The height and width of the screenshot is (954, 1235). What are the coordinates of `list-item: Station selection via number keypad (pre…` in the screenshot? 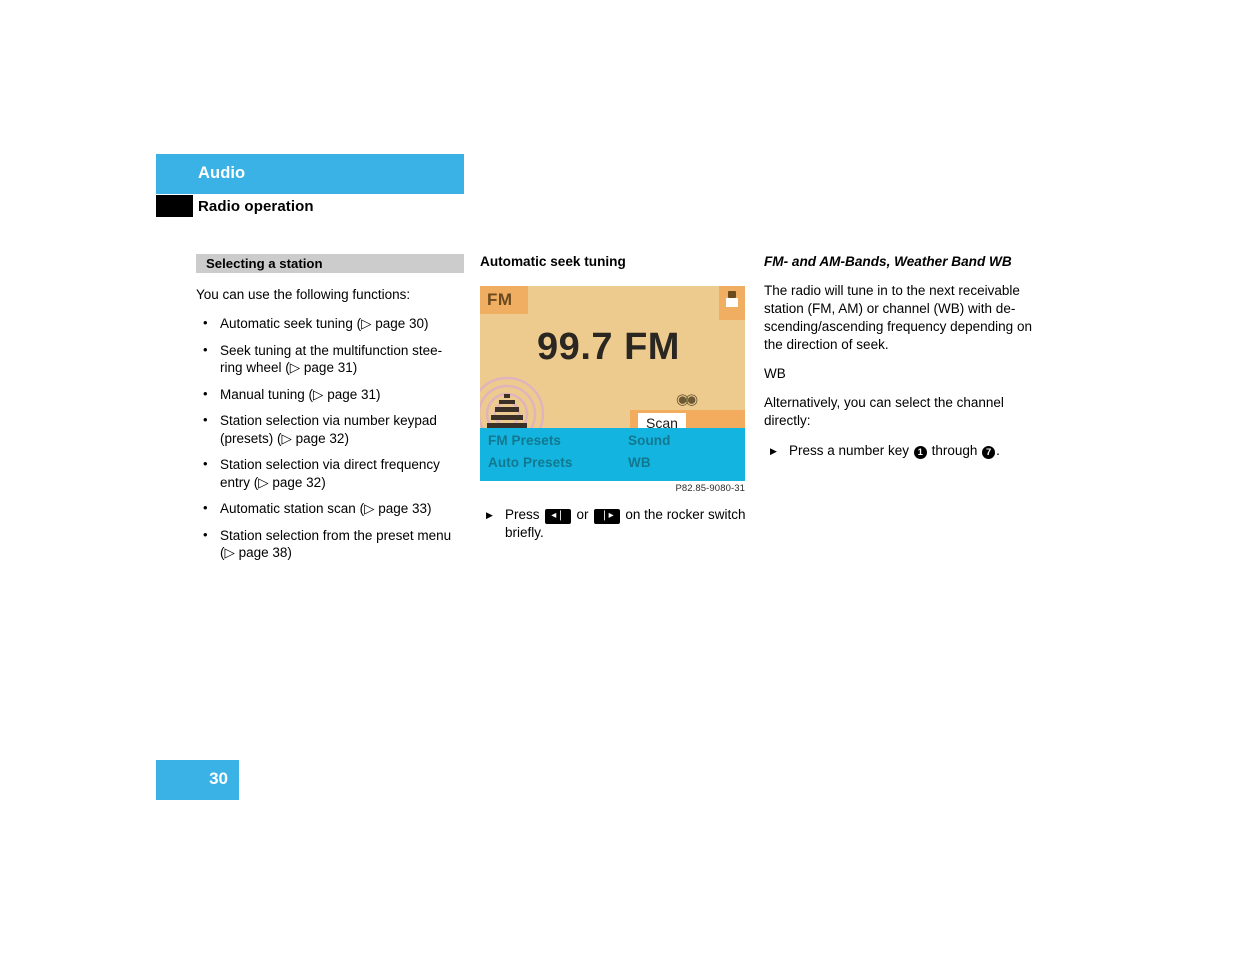 It's located at (330, 429).